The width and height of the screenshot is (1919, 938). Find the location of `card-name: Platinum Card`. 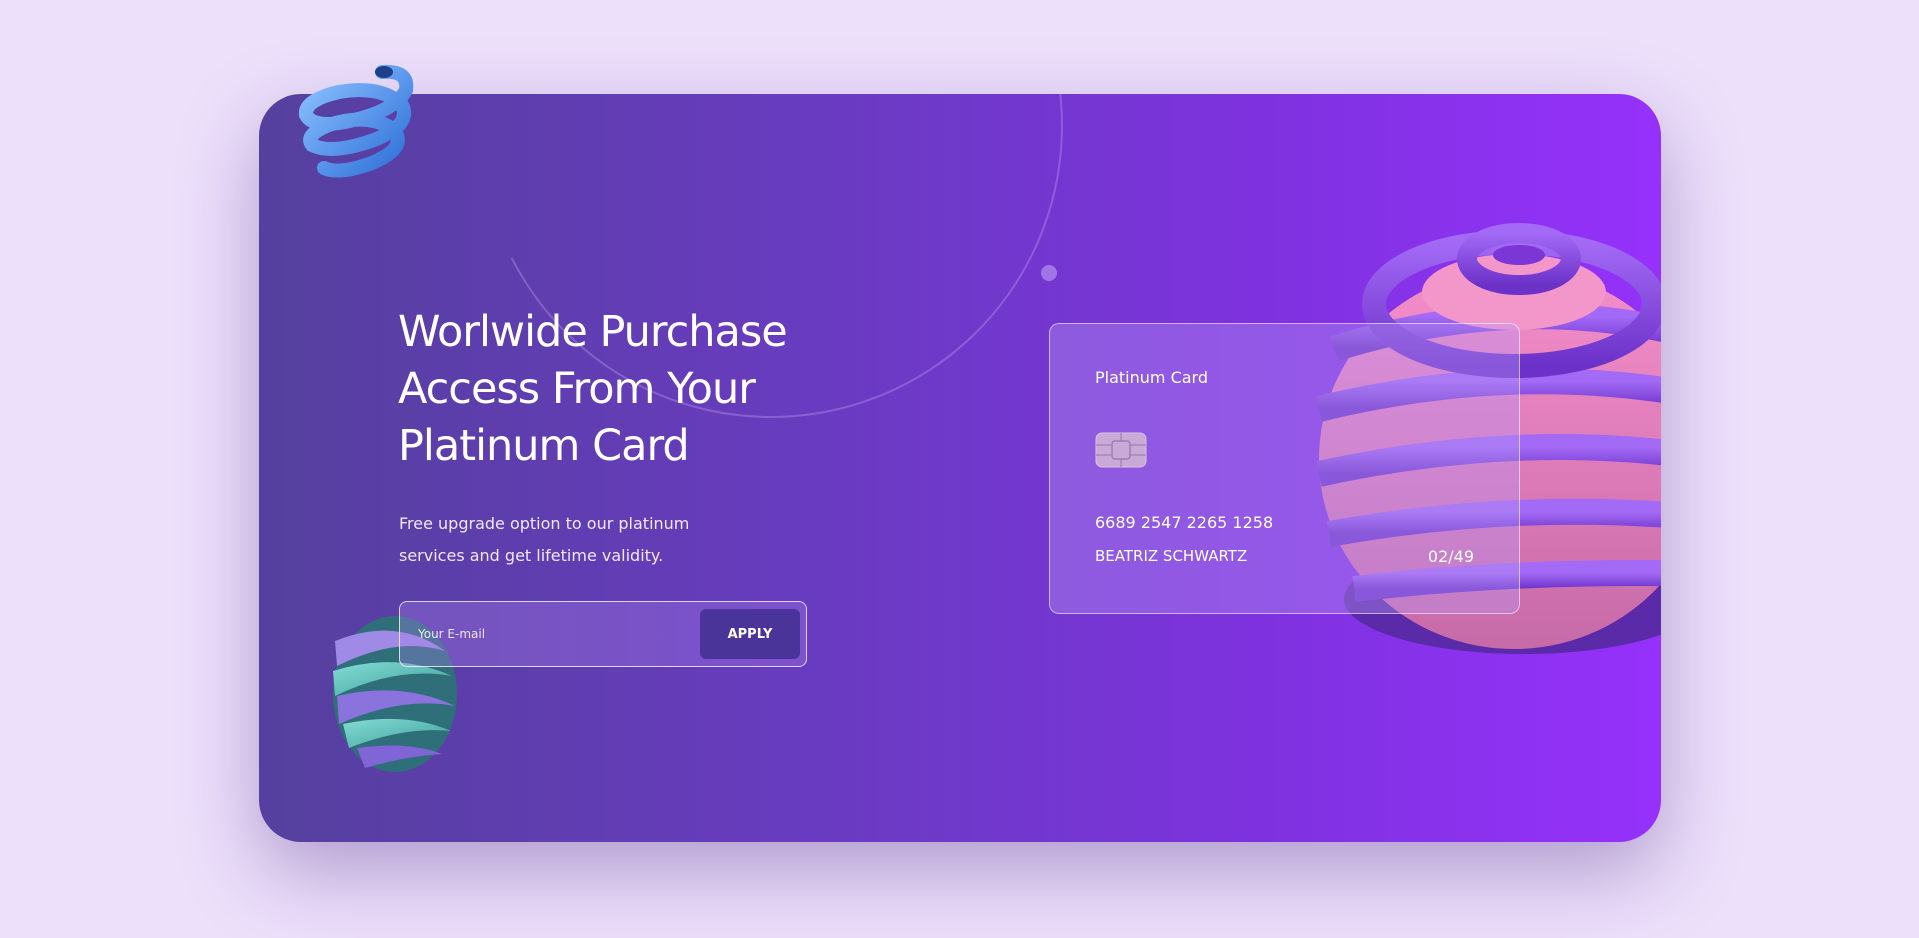

card-name: Platinum Card is located at coordinates (1151, 377).